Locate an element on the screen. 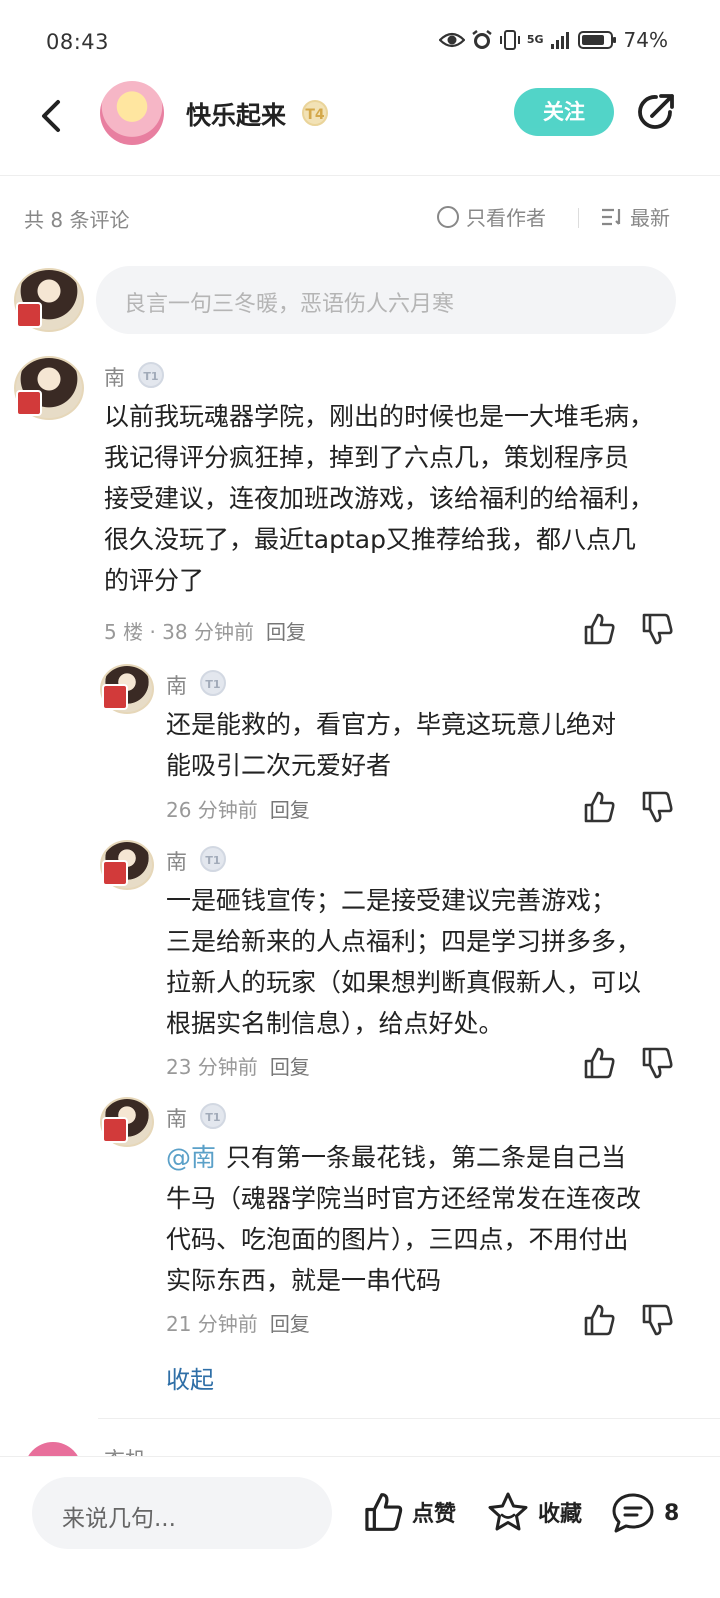  comment-line: 以前我玩魂器学院，刚出的时候也是一大堆毛病， is located at coordinates (379, 416).